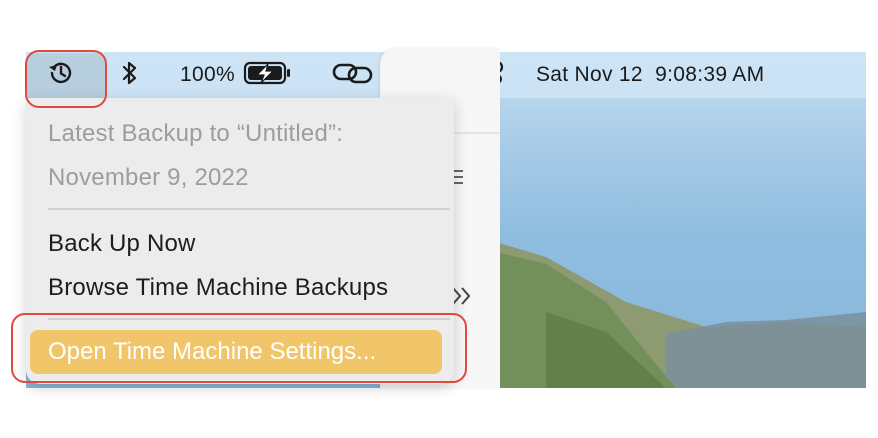 The width and height of the screenshot is (878, 438). What do you see at coordinates (218, 288) in the screenshot?
I see `browse-backups-item: Browse Time Machine Backups` at bounding box center [218, 288].